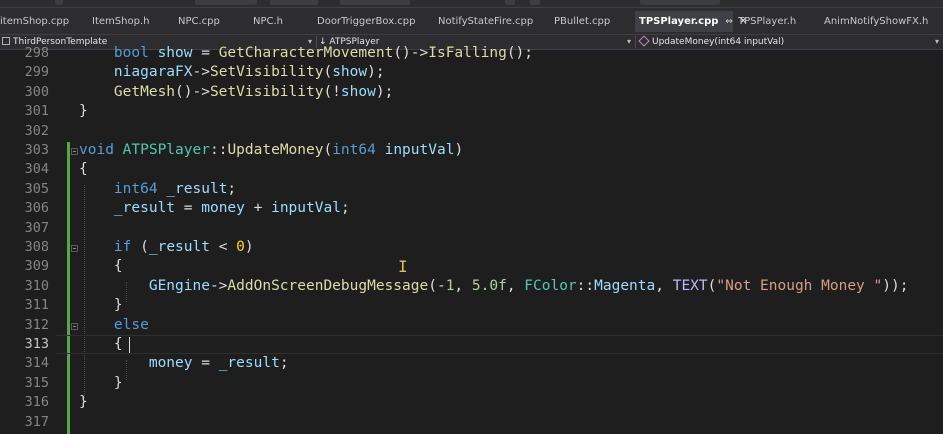 This screenshot has height=434, width=943. What do you see at coordinates (36, 402) in the screenshot?
I see `line-number: 316` at bounding box center [36, 402].